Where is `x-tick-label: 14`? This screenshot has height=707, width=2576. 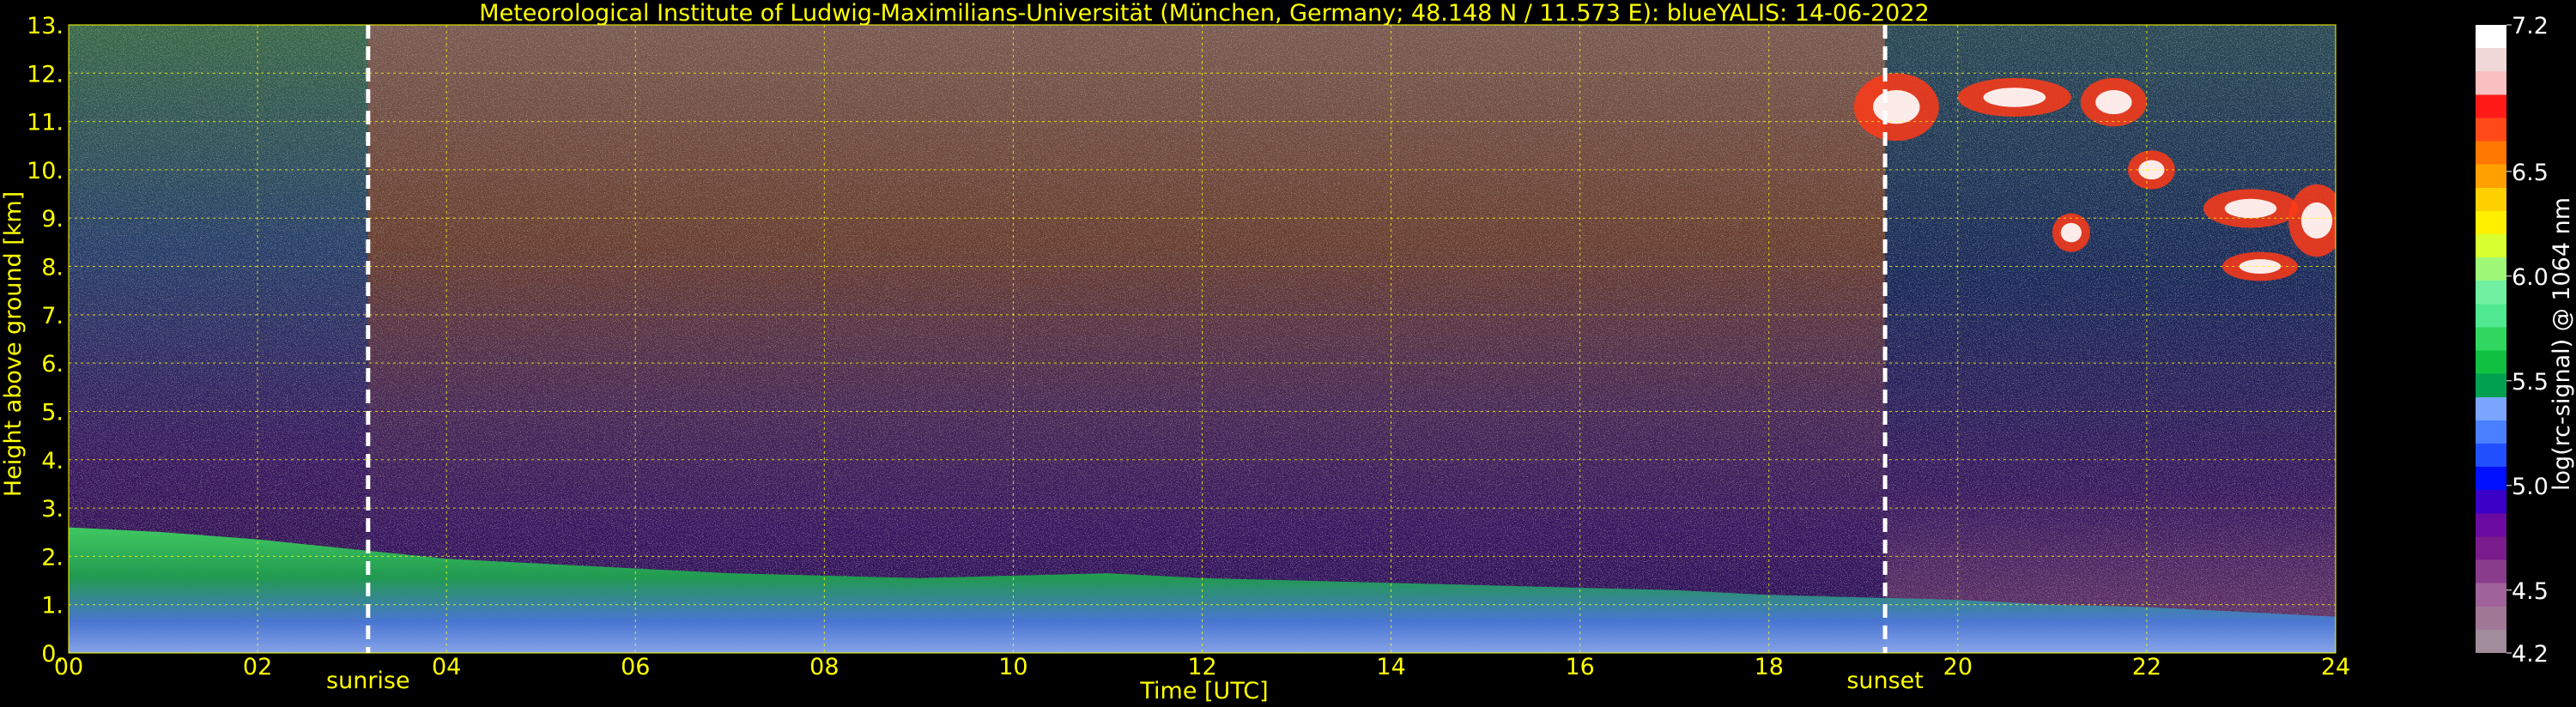 x-tick-label: 14 is located at coordinates (1390, 667).